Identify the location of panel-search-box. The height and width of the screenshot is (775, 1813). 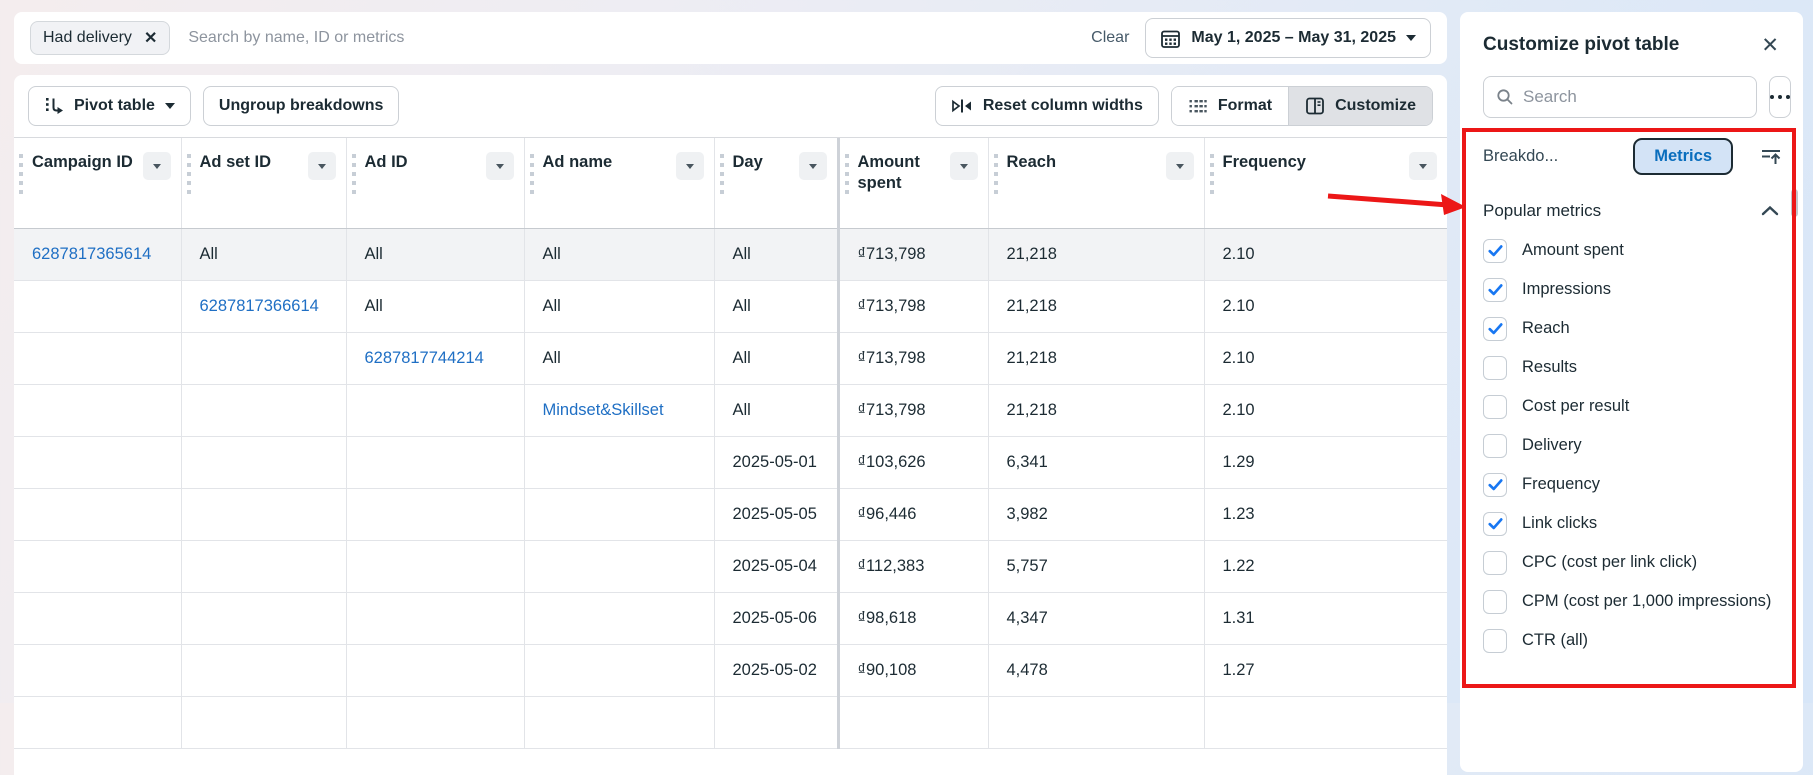
(1620, 97).